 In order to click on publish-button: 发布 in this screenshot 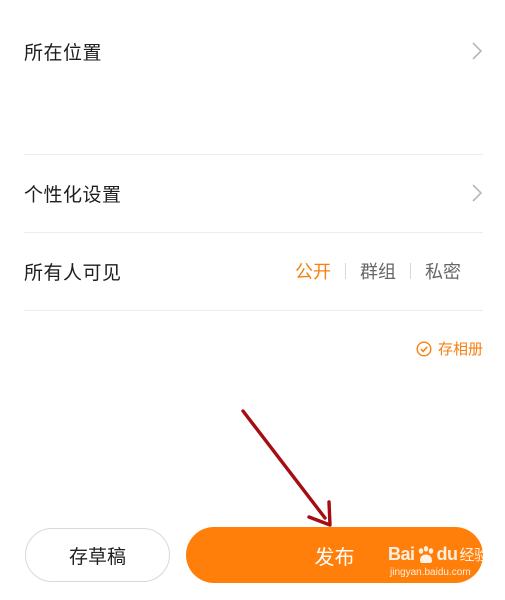, I will do `click(334, 555)`.